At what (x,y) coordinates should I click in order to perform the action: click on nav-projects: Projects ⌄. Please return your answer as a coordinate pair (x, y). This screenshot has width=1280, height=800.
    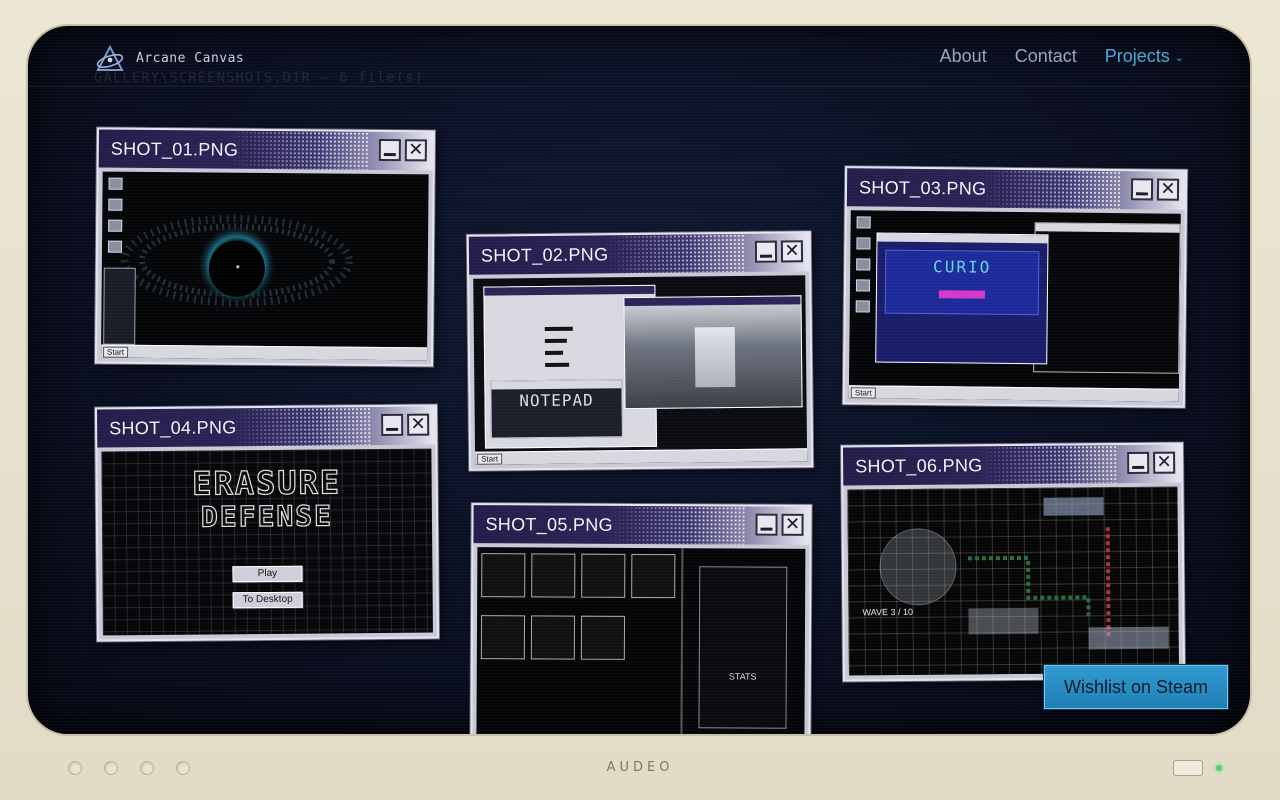
    Looking at the image, I should click on (1144, 56).